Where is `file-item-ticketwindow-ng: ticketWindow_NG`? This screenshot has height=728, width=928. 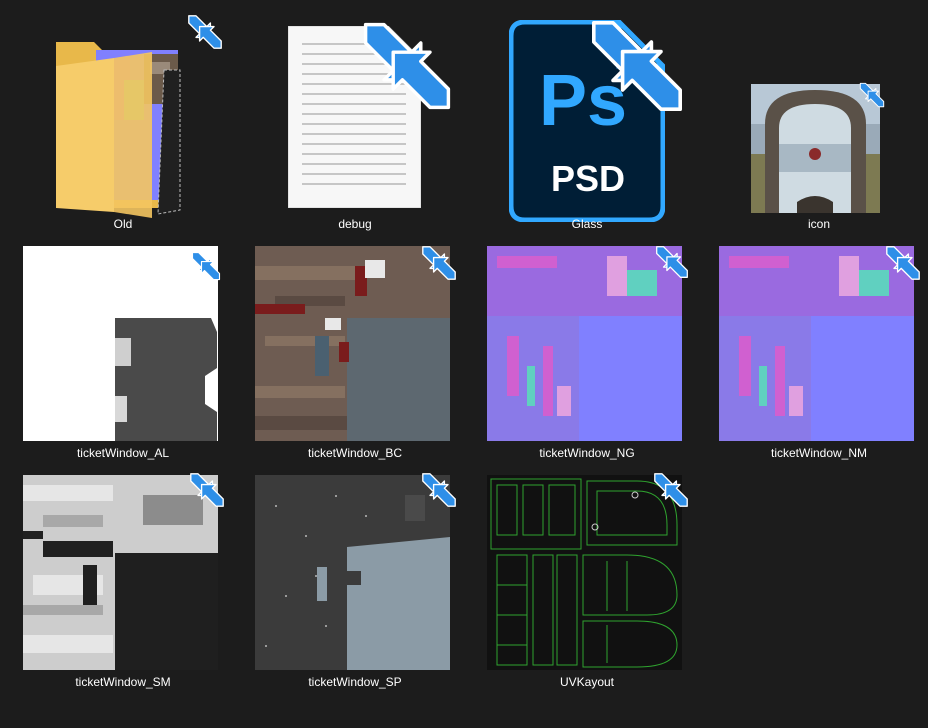
file-item-ticketwindow-ng: ticketWindow_NG is located at coordinates (587, 352).